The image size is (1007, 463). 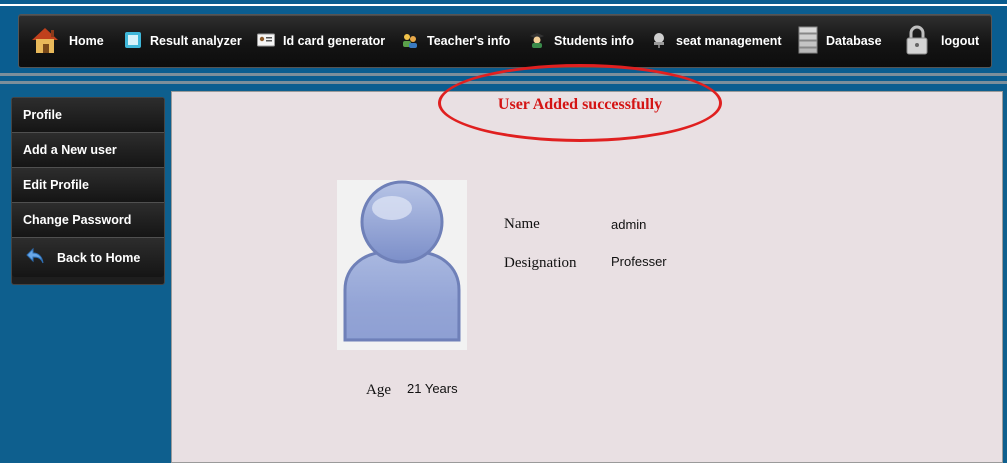 What do you see at coordinates (266, 41) in the screenshot?
I see `id-card-icon` at bounding box center [266, 41].